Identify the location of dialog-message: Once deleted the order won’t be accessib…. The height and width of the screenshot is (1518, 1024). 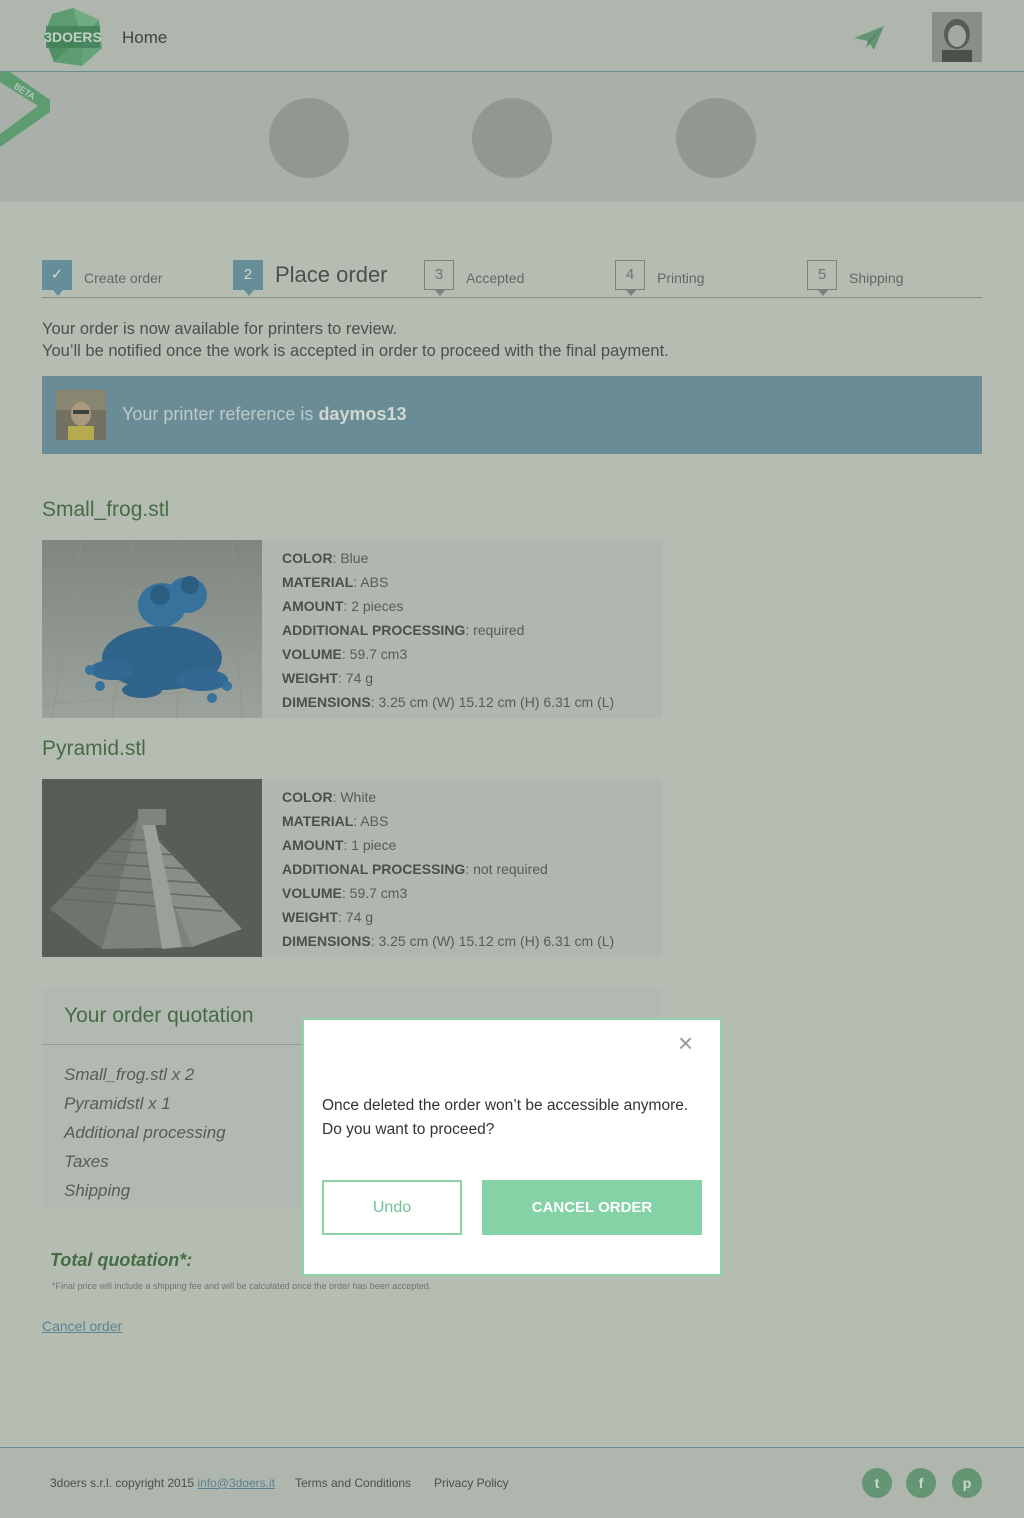
(512, 1118).